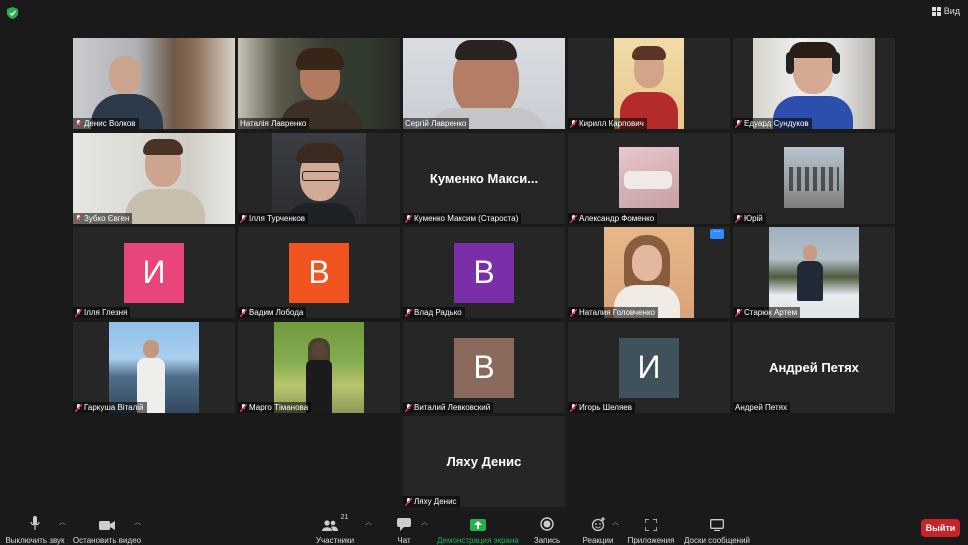 The image size is (968, 545). What do you see at coordinates (154, 367) in the screenshot?
I see `video-tile-harkusha-vitalii: Гаркуша Віталій` at bounding box center [154, 367].